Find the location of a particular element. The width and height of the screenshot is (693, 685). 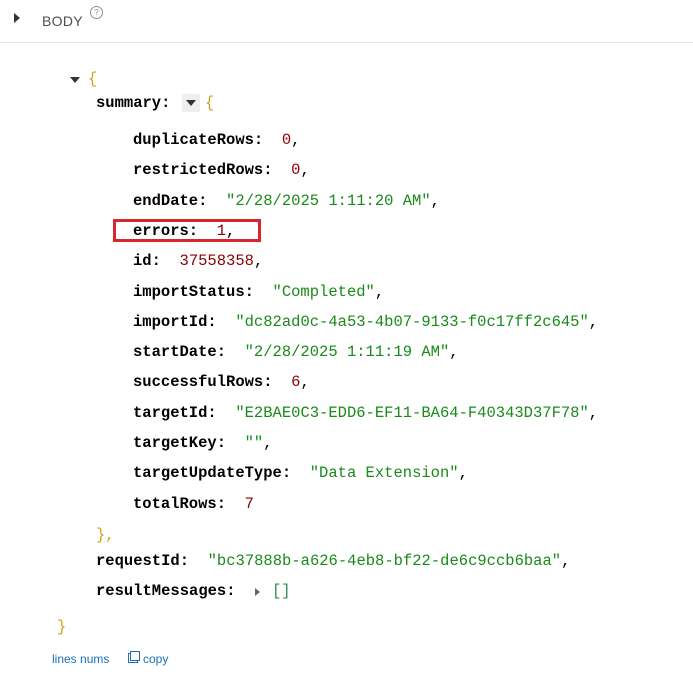

field-key: startDate: is located at coordinates (180, 352).